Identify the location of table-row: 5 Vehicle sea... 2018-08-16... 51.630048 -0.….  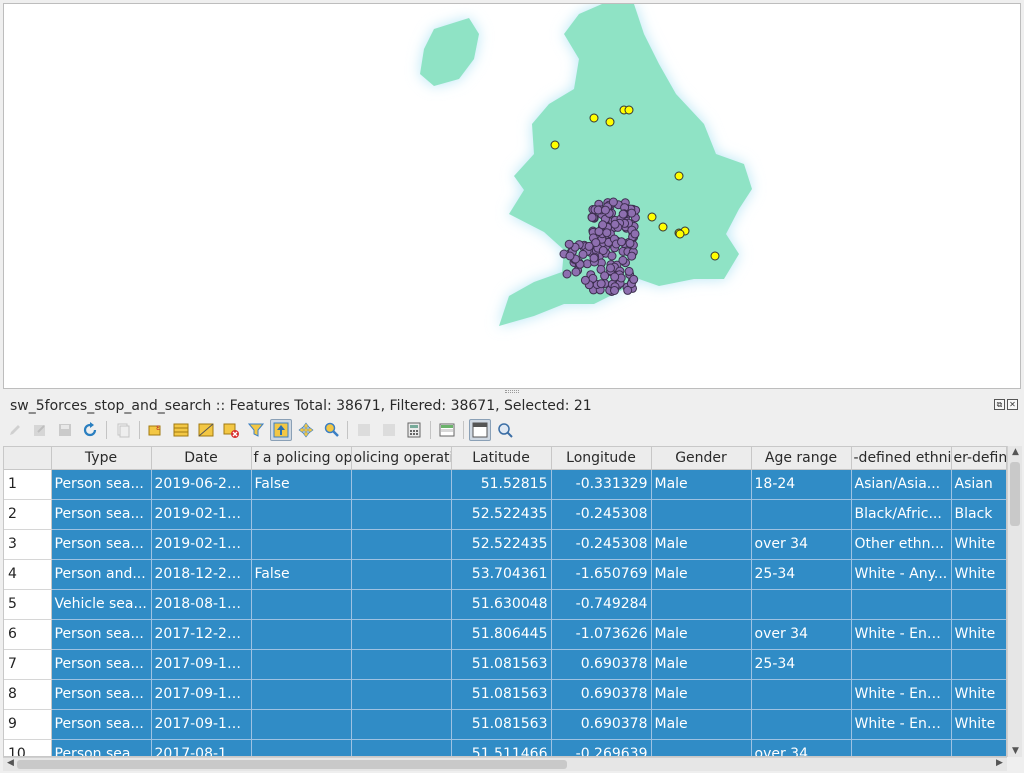
(505, 604).